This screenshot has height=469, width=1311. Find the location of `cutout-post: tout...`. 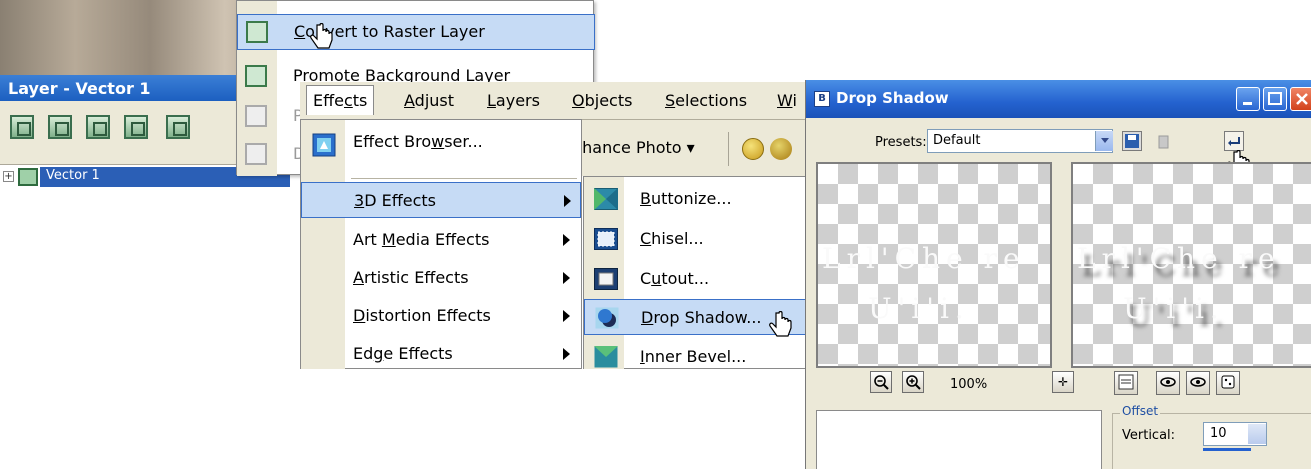

cutout-post: tout... is located at coordinates (685, 278).